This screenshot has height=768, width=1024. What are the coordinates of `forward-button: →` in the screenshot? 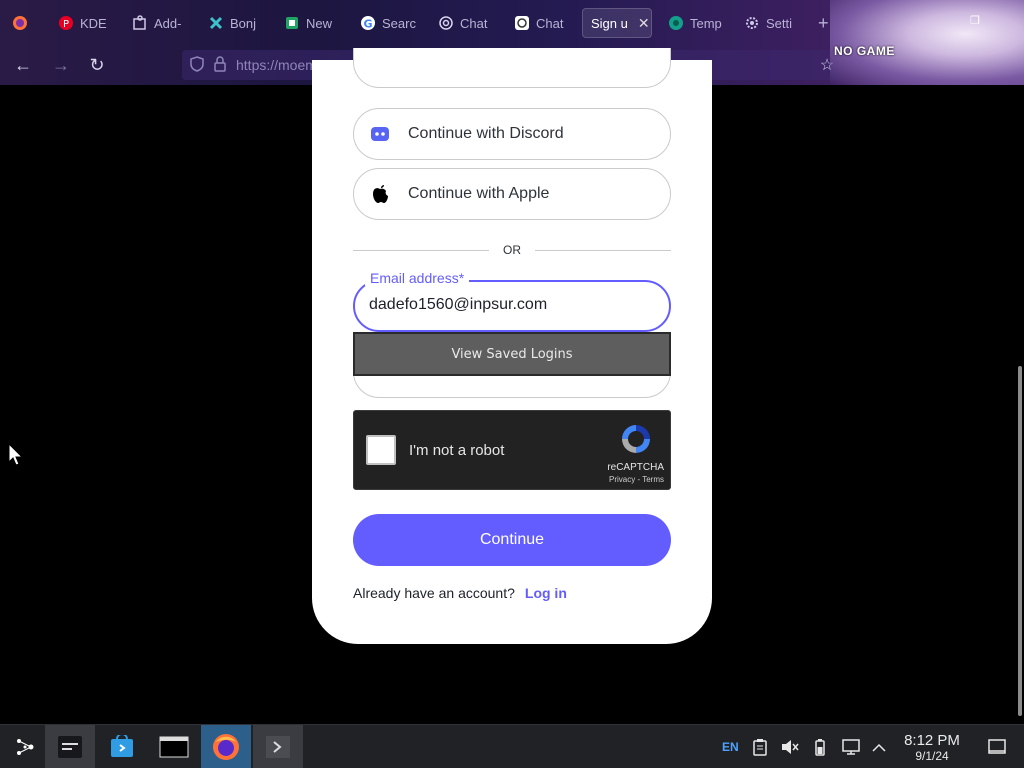 It's located at (61, 65).